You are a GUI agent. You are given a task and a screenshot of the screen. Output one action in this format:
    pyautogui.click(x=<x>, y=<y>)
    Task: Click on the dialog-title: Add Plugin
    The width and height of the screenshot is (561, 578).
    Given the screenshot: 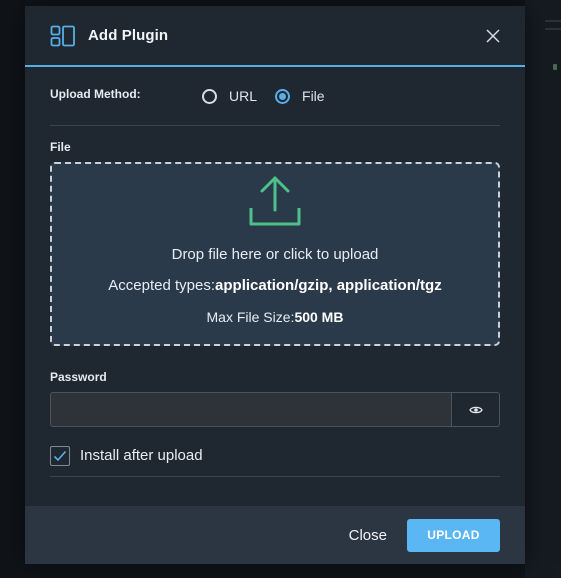 What is the action you would take?
    pyautogui.click(x=128, y=35)
    